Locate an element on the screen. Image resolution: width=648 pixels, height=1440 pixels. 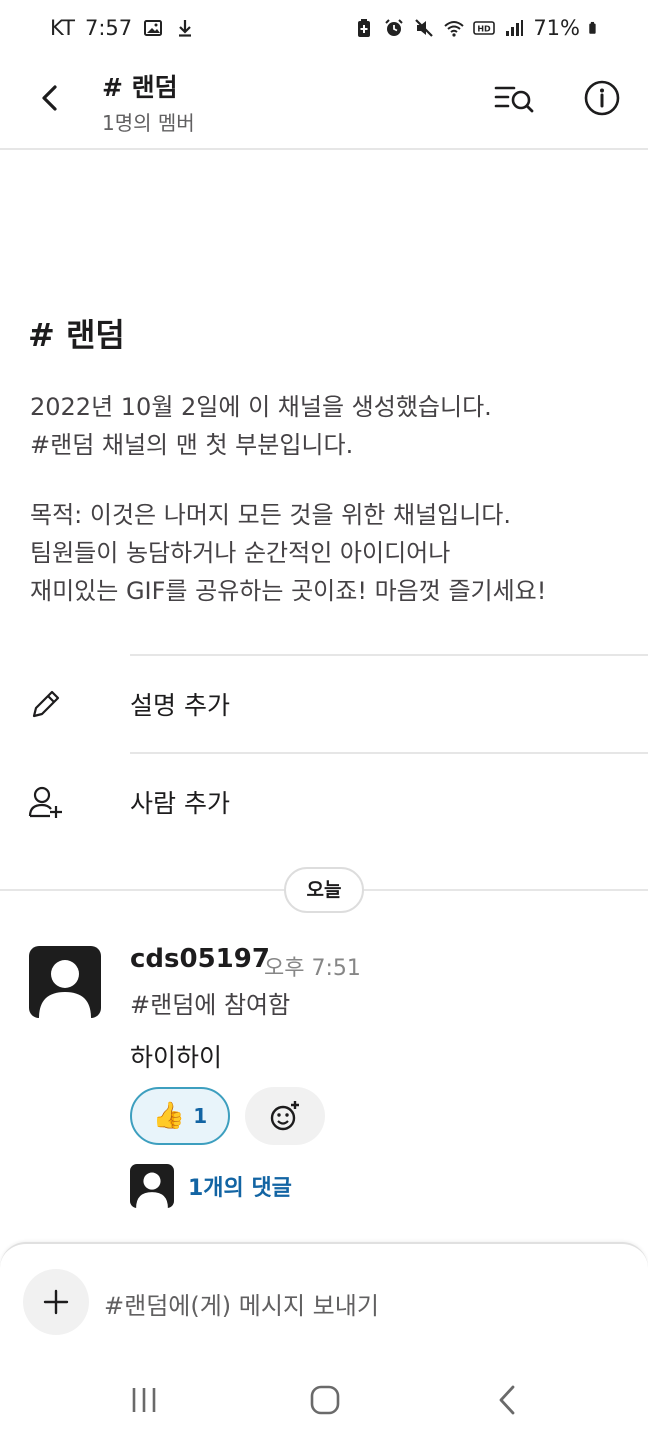
join-notice: #랜덤에 참여함 is located at coordinates (210, 1005).